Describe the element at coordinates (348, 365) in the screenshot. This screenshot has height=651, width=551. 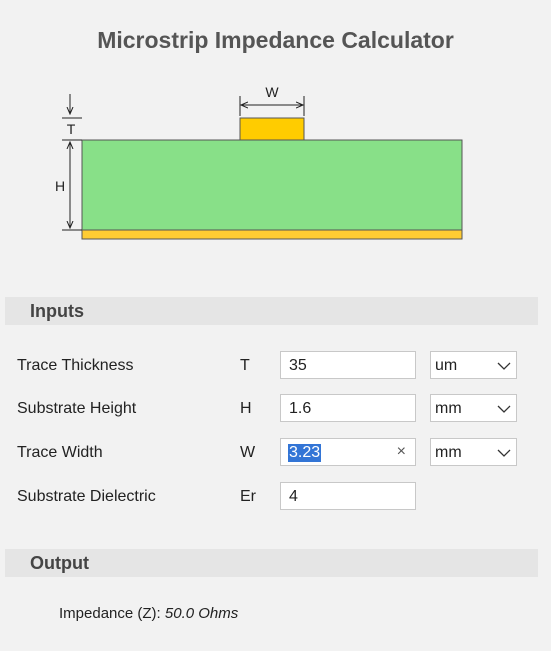
I see `trace-thickness-input: 35` at that location.